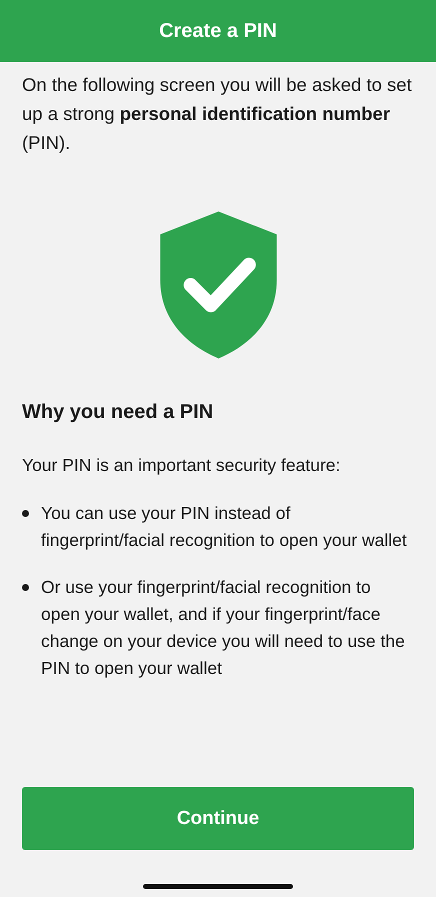 The image size is (436, 897). What do you see at coordinates (224, 527) in the screenshot?
I see `bullet-text: You can use your PIN instead of fingerprint/facial recognition to open your wallet` at bounding box center [224, 527].